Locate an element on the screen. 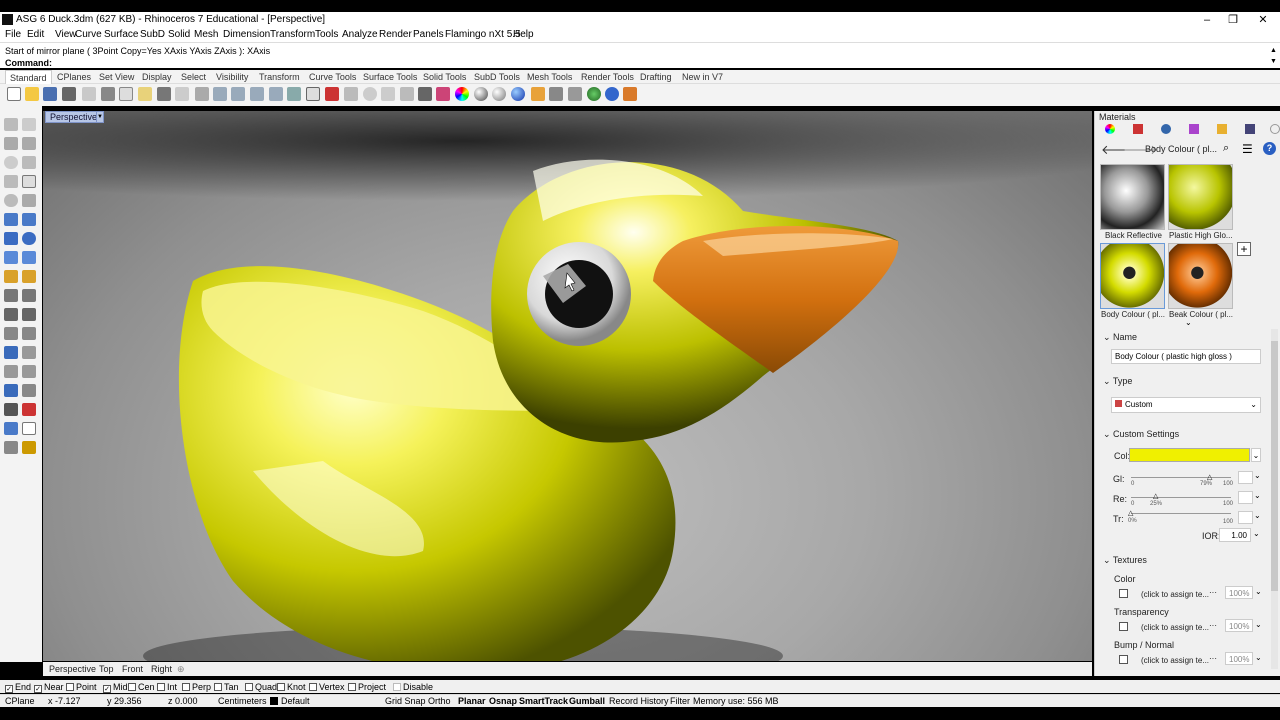  custom-settings-header: ⌄ Custom Settings is located at coordinates (1141, 434).